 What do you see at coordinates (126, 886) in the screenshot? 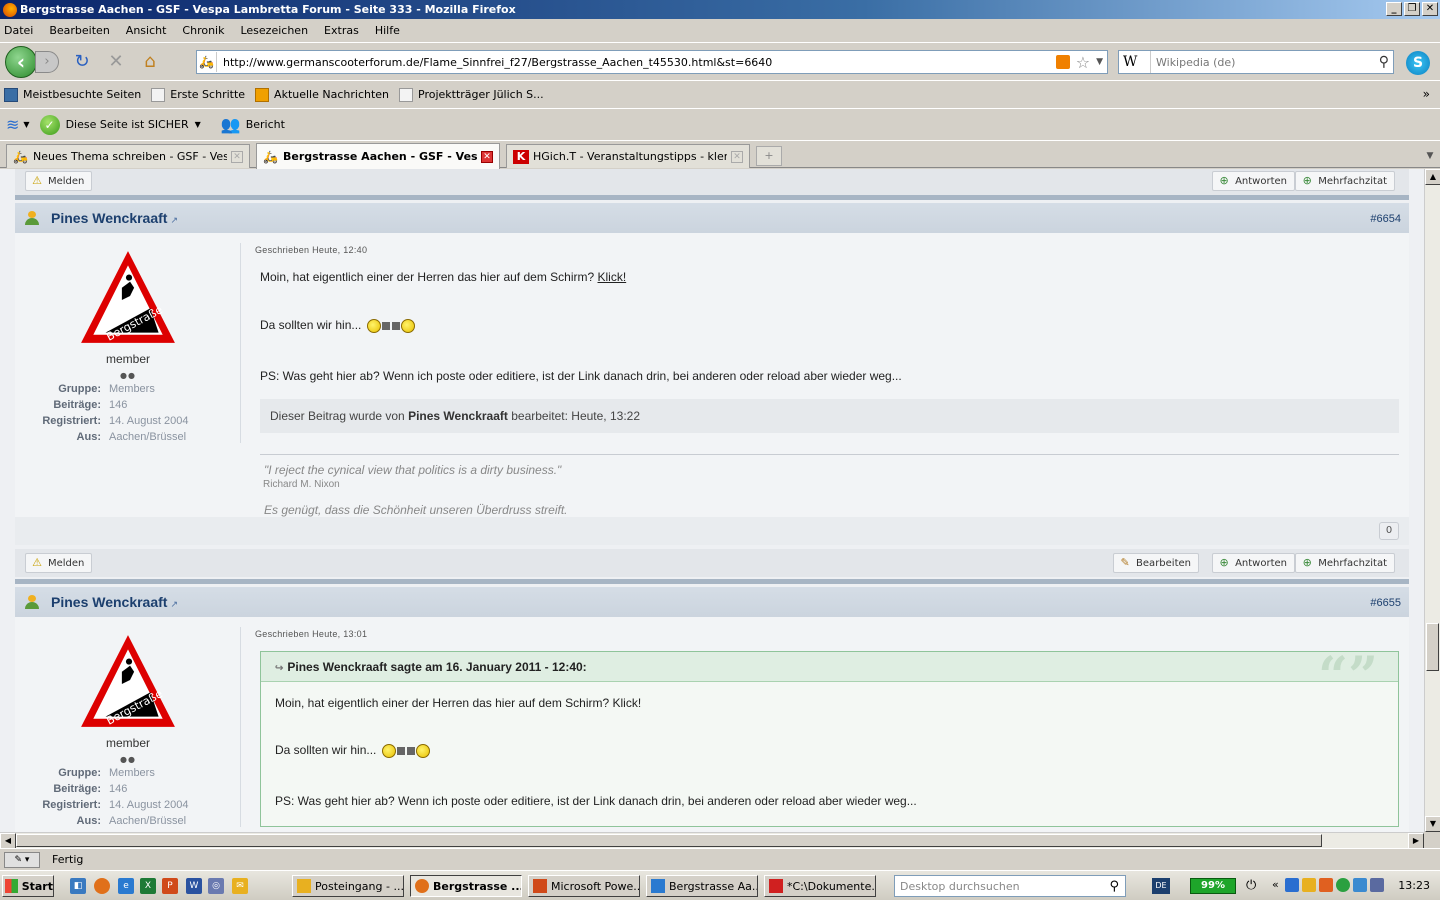
I see `quicklaunch-ie-icon: e` at bounding box center [126, 886].